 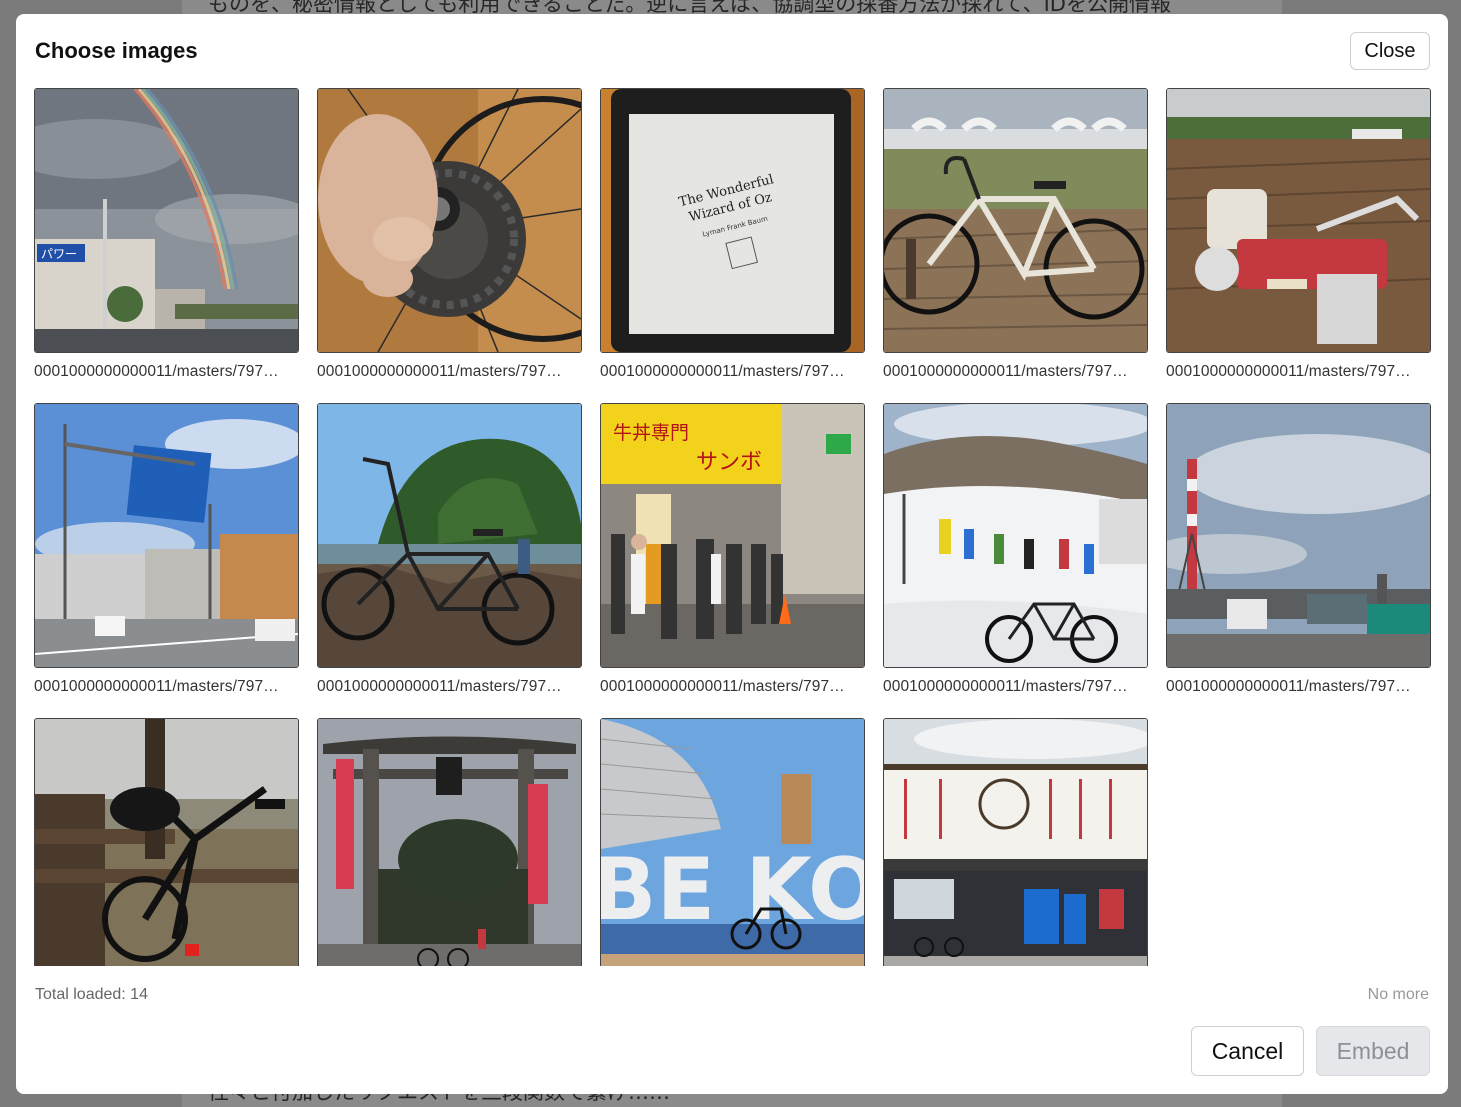 What do you see at coordinates (1373, 1051) in the screenshot?
I see `embed-button: Embed` at bounding box center [1373, 1051].